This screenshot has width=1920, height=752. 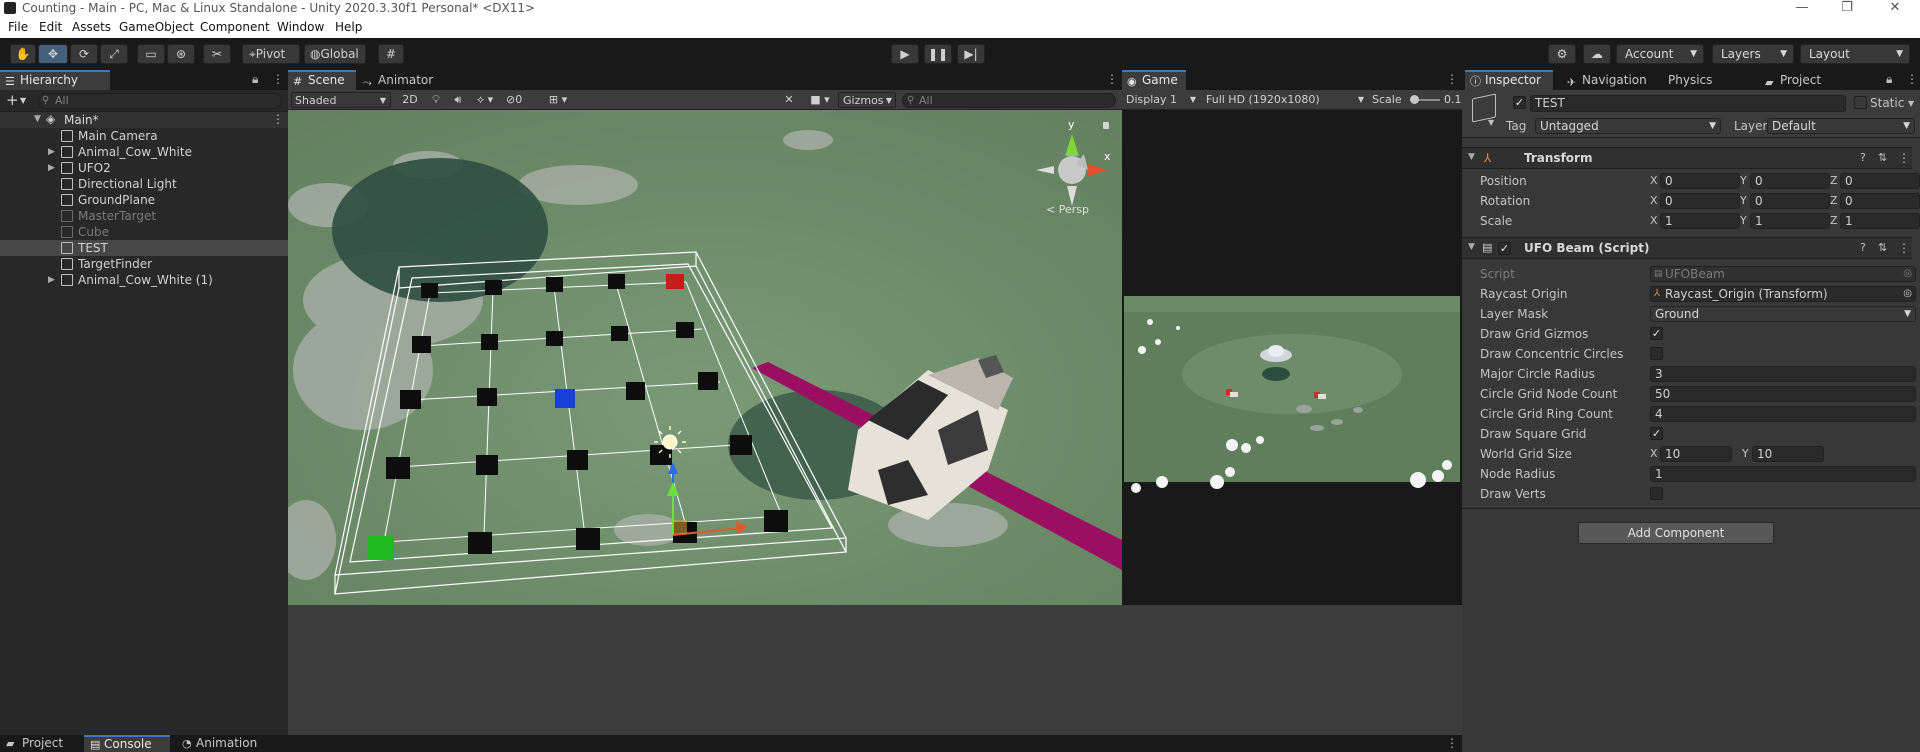 What do you see at coordinates (348, 27) in the screenshot?
I see `menu-help: Help` at bounding box center [348, 27].